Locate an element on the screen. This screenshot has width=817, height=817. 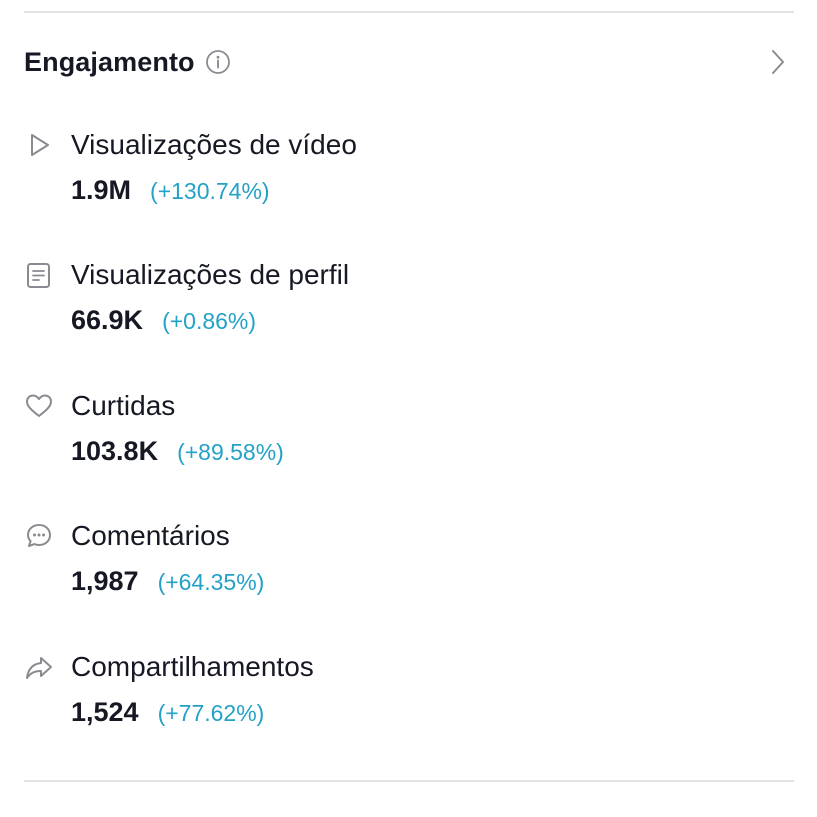
share-icon is located at coordinates (39, 667).